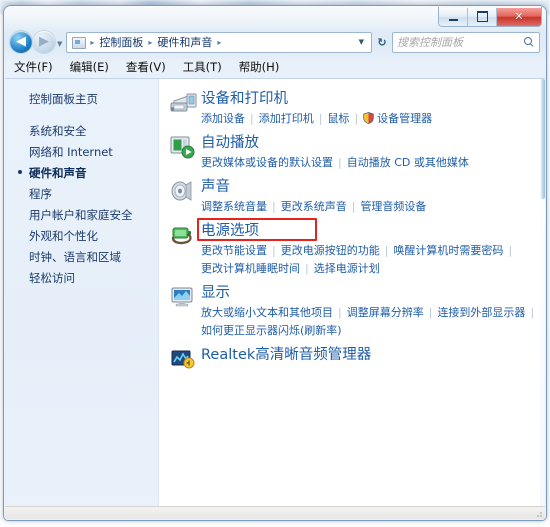  I want to click on category-link-row-0: 添加设备 | 添加打印机 | 鼠标 | 设备管理器, so click(373, 117).